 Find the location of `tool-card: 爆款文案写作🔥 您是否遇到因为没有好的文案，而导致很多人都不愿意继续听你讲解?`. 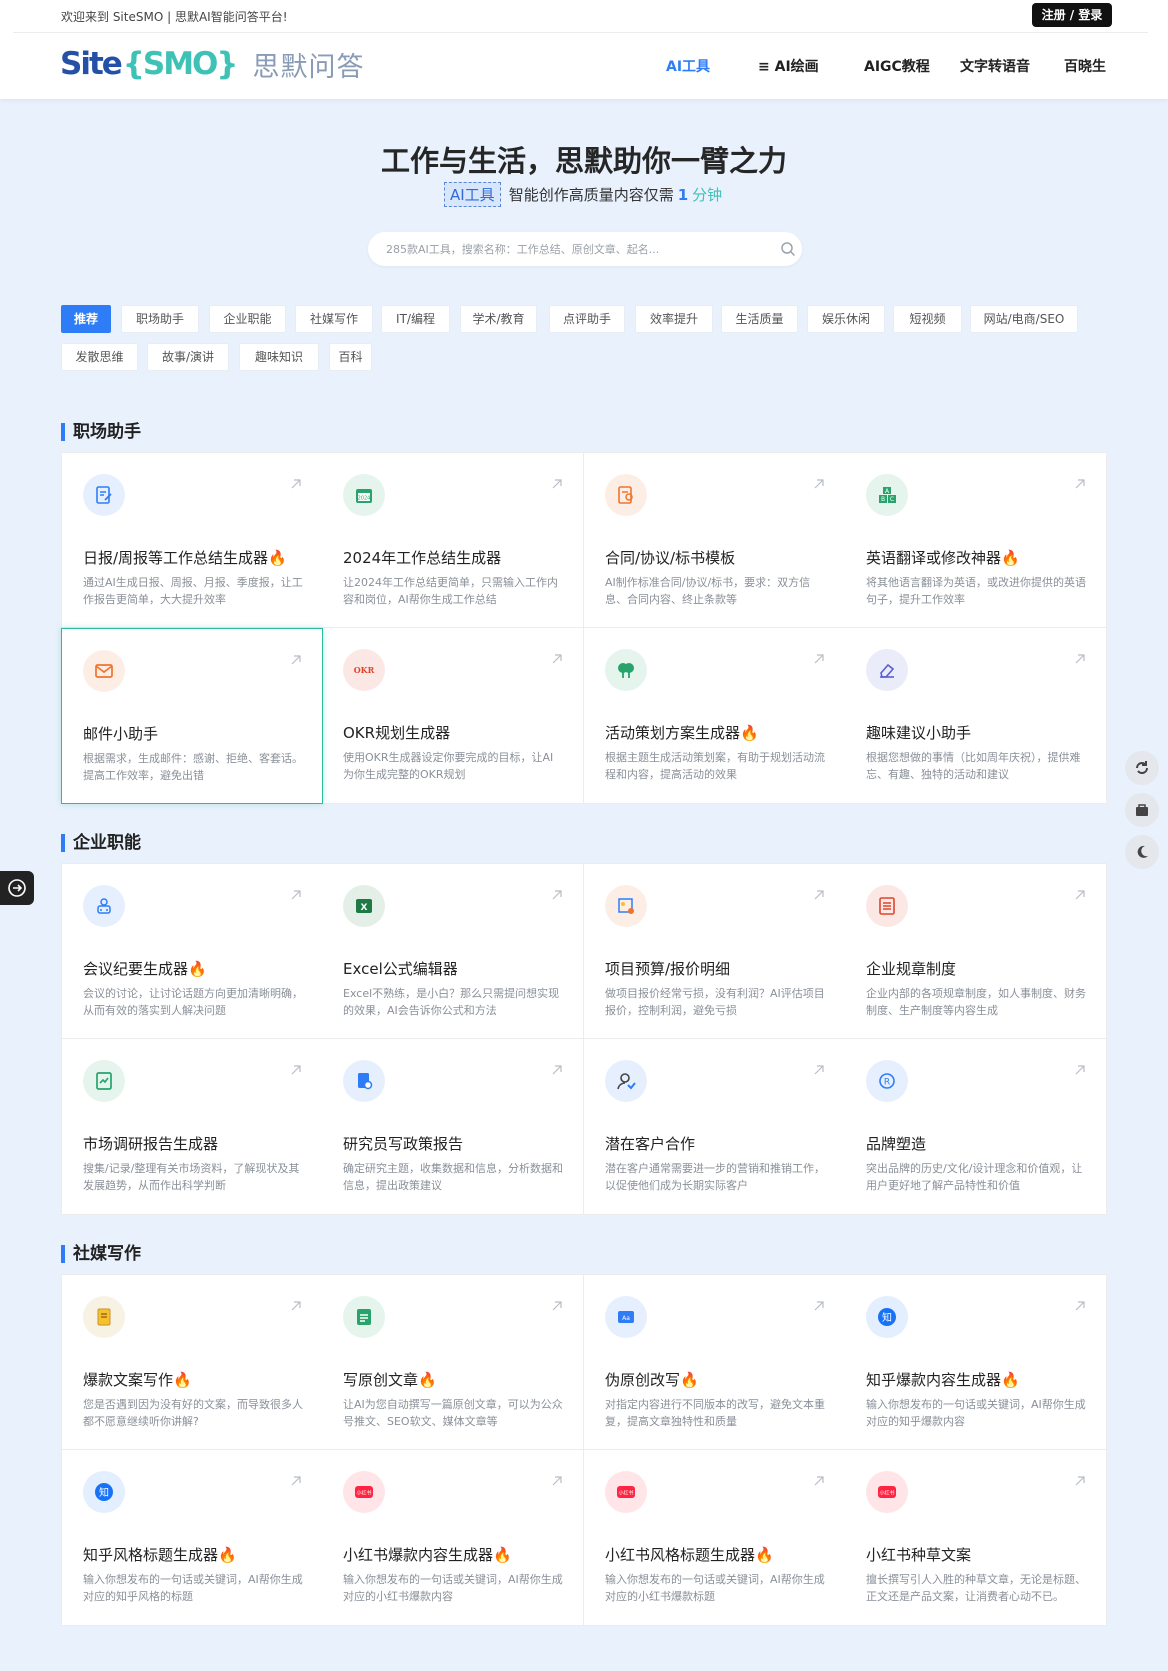

tool-card: 爆款文案写作🔥 您是否遇到因为没有好的文案，而导致很多人都不愿意继续听你讲解? is located at coordinates (192, 1362).